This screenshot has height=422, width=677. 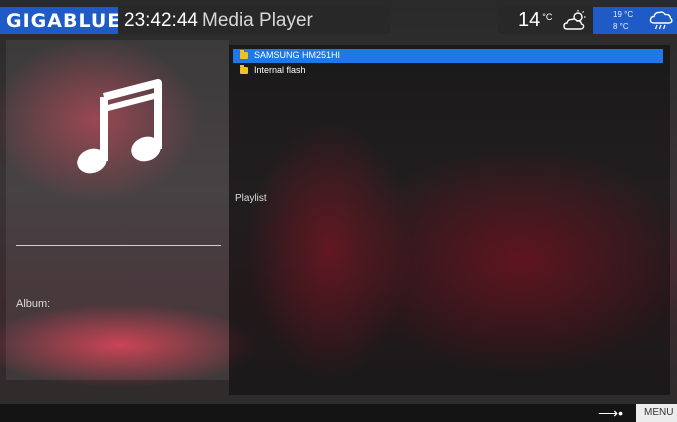 What do you see at coordinates (635, 20) in the screenshot?
I see `forecast-weather: 19 °C 8 °C` at bounding box center [635, 20].